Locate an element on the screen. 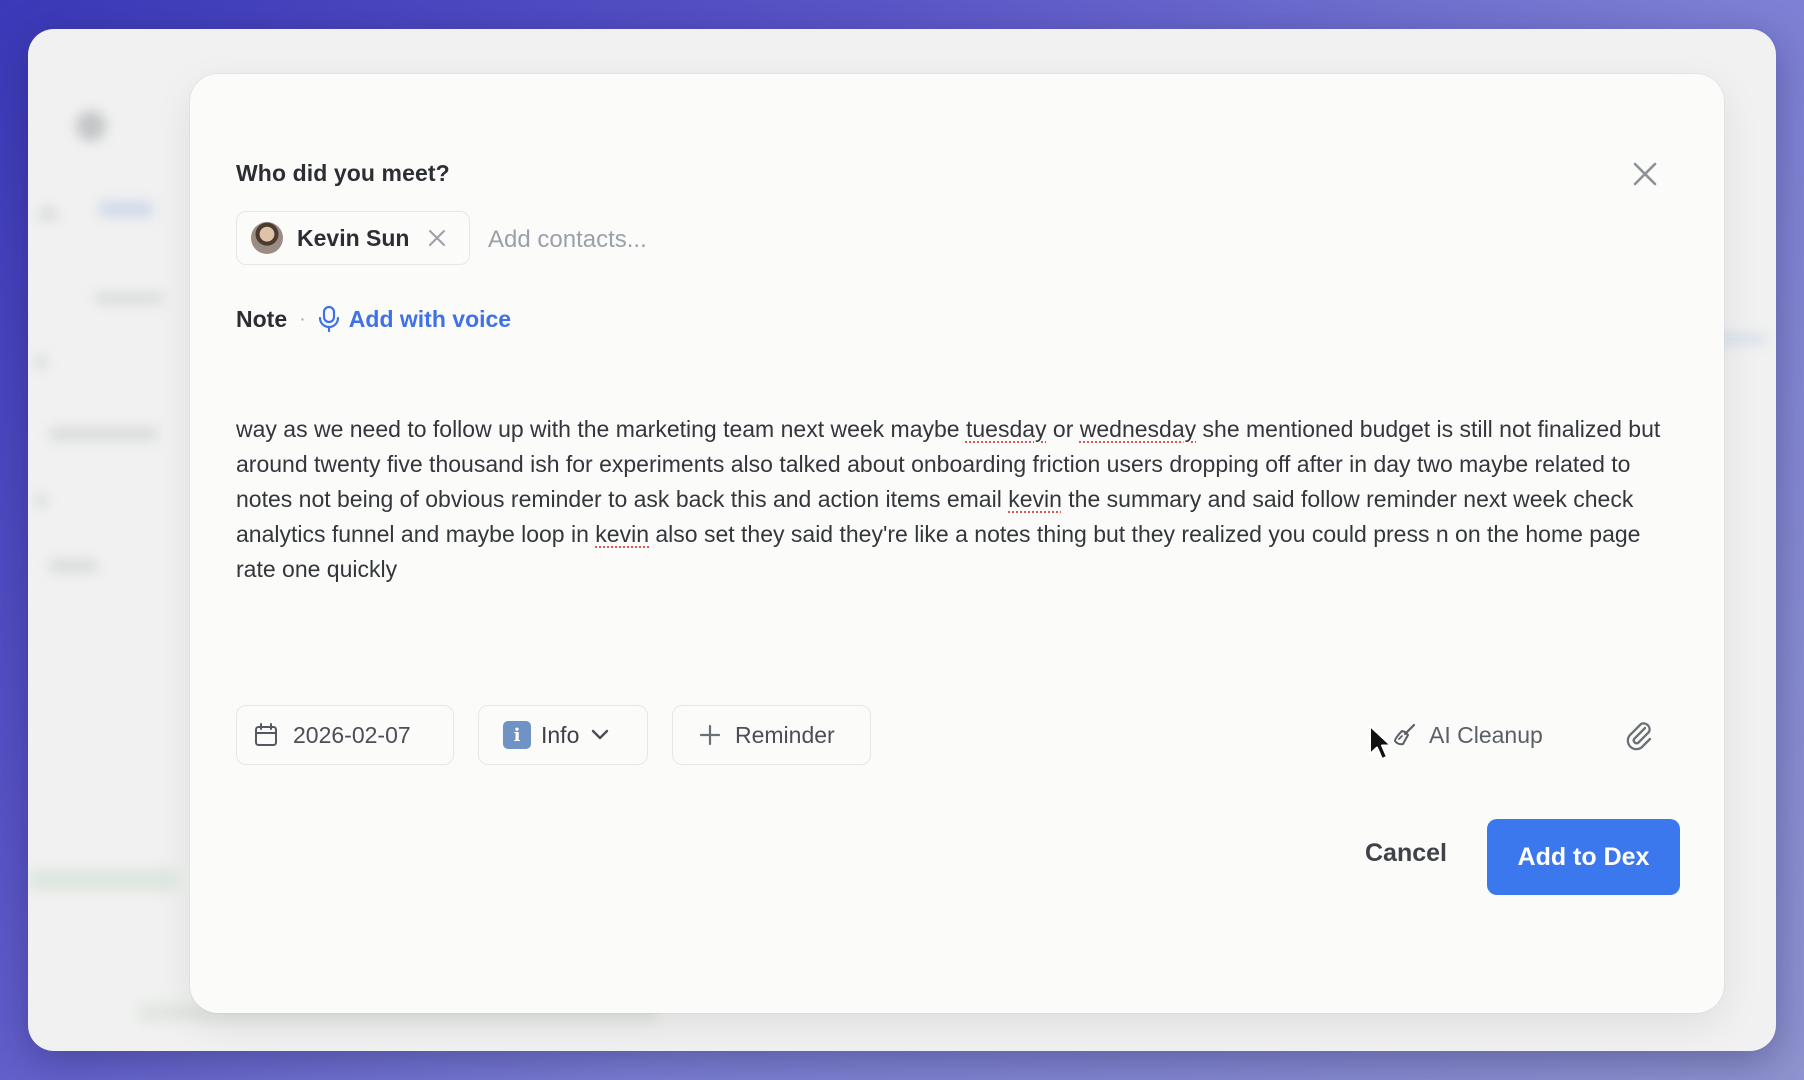  add-reminder-button: Reminder is located at coordinates (771, 735).